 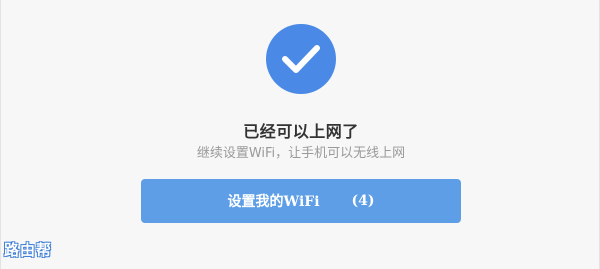 I want to click on checkmark-icon, so click(x=301, y=59).